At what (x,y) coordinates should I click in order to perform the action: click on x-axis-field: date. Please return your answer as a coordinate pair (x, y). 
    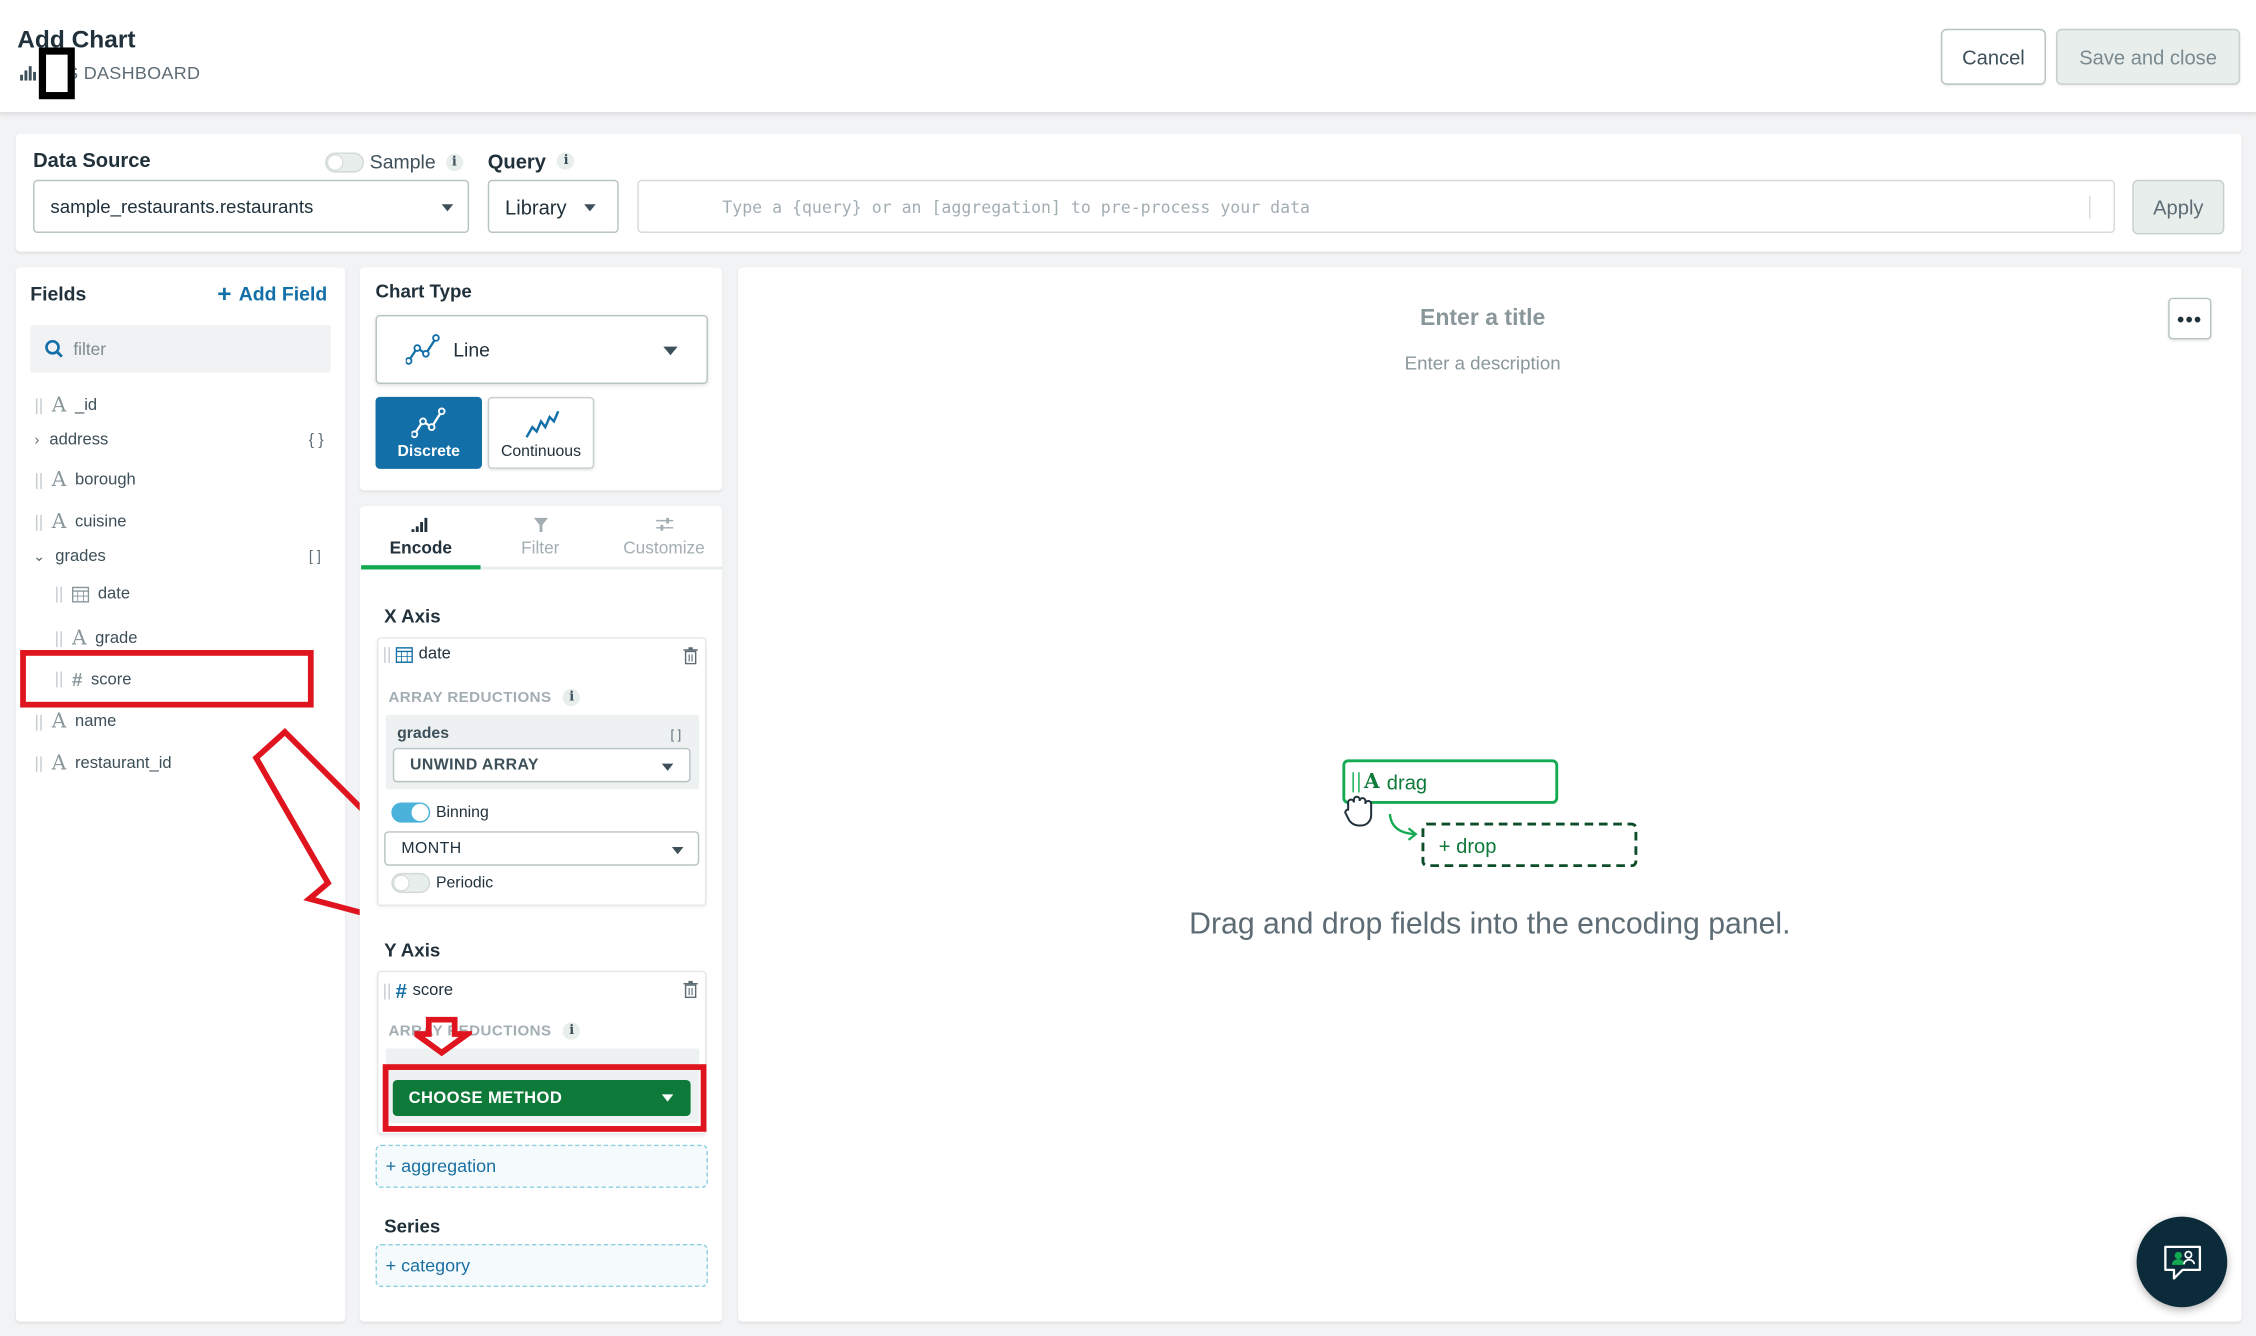
    Looking at the image, I should click on (417, 654).